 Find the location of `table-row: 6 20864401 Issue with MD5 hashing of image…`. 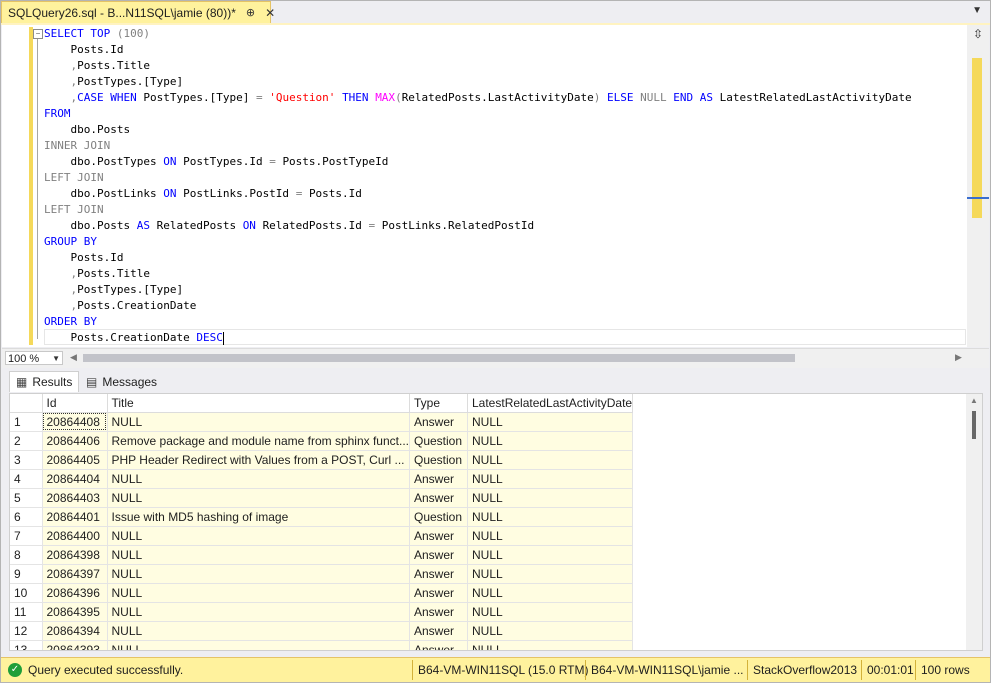

table-row: 6 20864401 Issue with MD5 hashing of image… is located at coordinates (322, 517).